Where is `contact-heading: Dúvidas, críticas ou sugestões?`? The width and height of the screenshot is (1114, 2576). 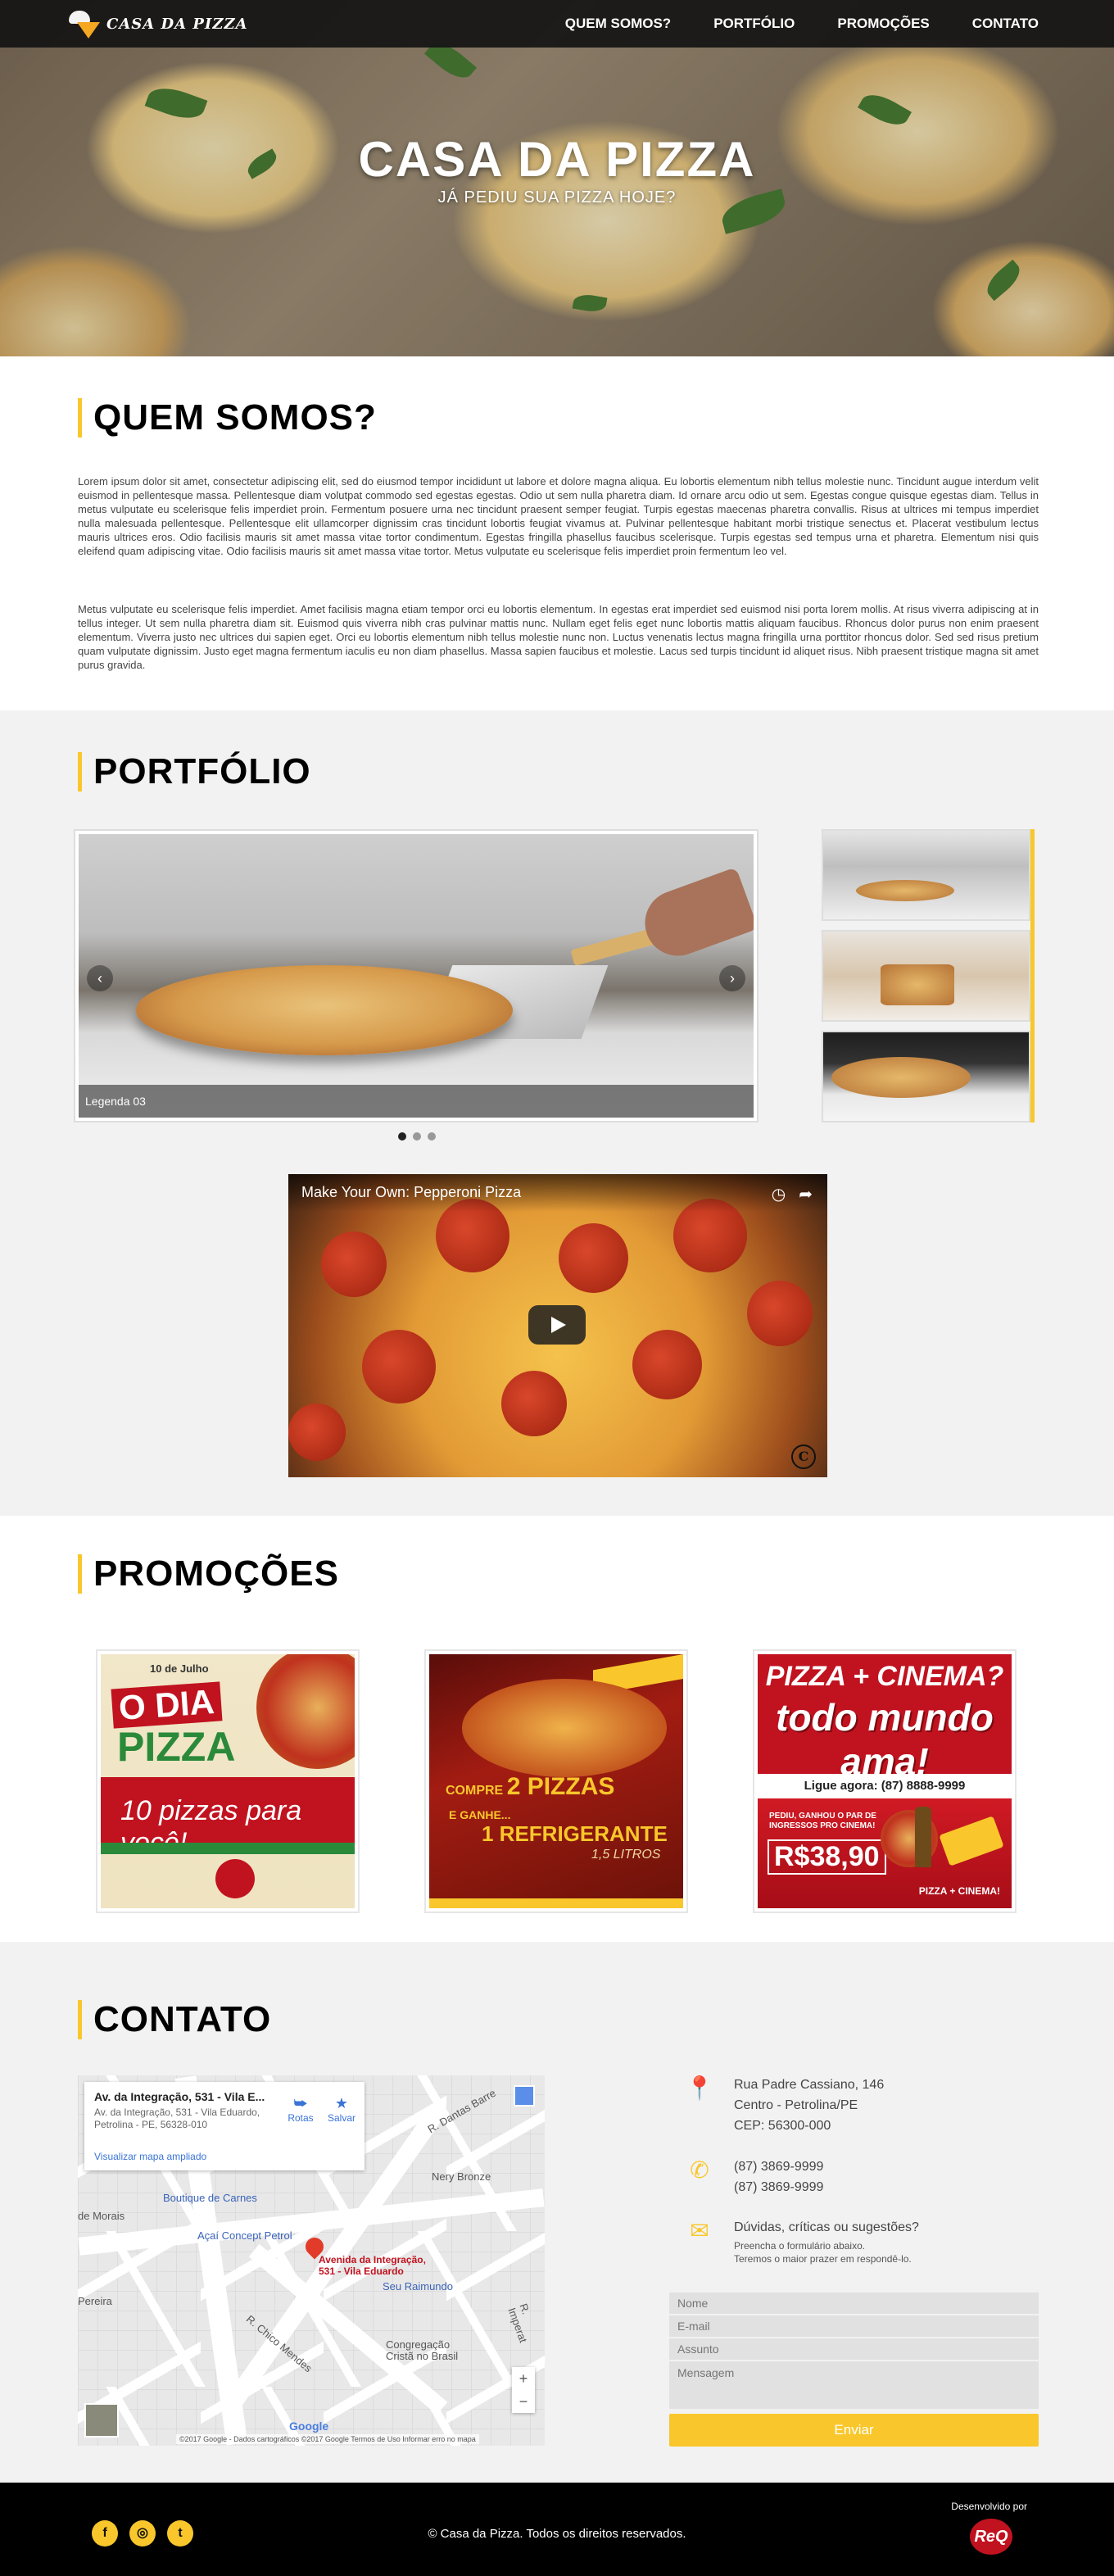 contact-heading: Dúvidas, críticas ou sugestões? is located at coordinates (826, 2227).